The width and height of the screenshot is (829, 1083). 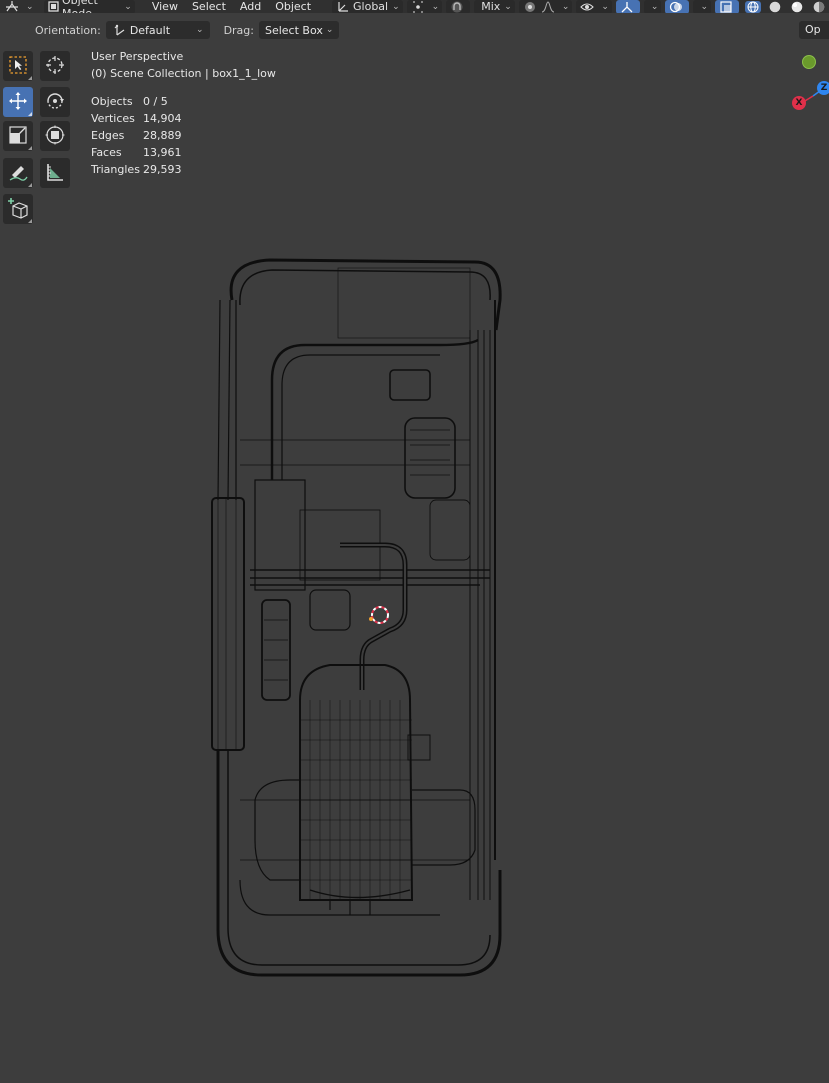 What do you see at coordinates (238, 30) in the screenshot?
I see `drag-label: Drag:` at bounding box center [238, 30].